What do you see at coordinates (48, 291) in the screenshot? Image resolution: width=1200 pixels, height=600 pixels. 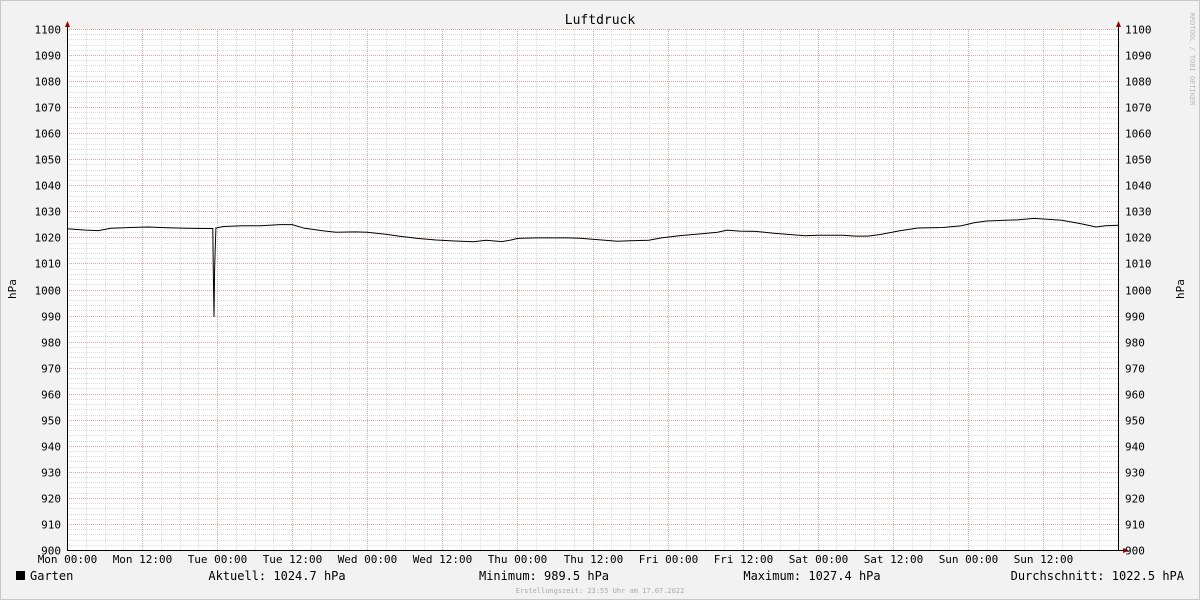 I see `y-tick-label-left: 1000` at bounding box center [48, 291].